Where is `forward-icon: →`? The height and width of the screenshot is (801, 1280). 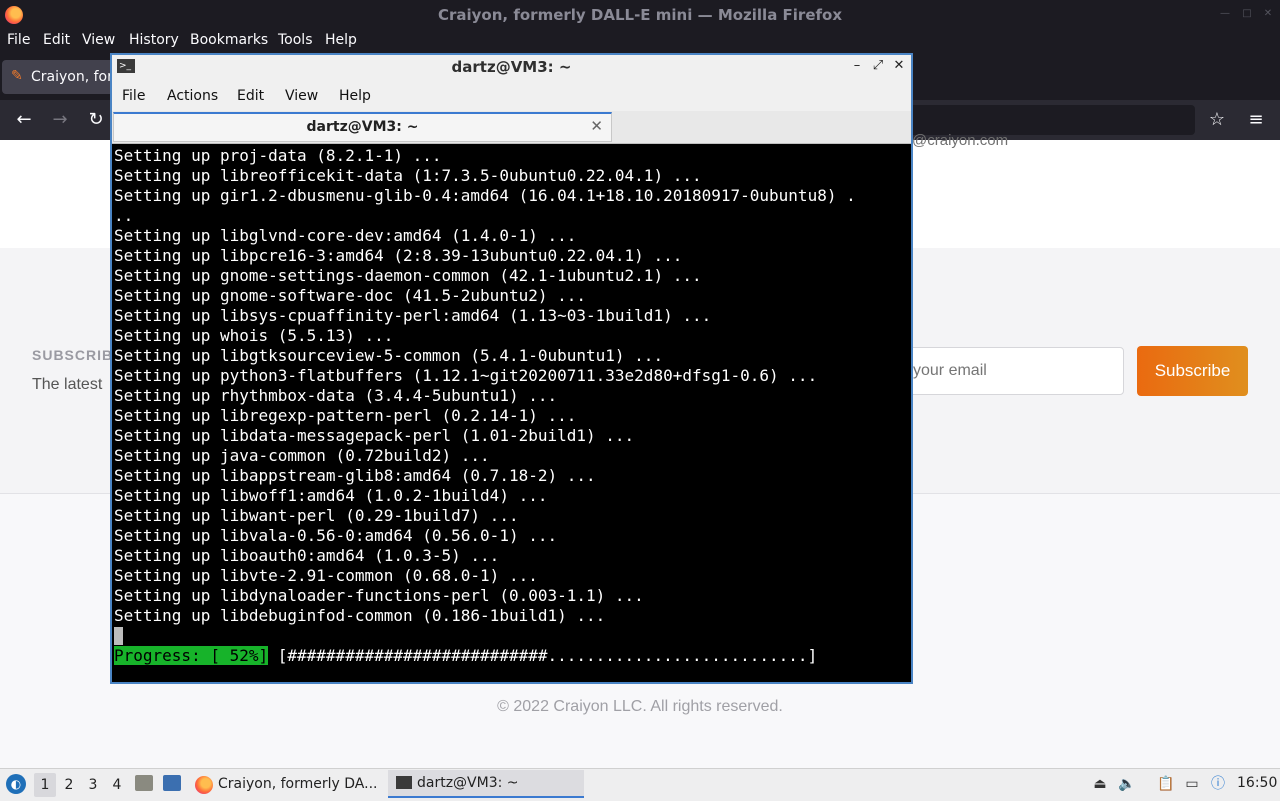
forward-icon: → is located at coordinates (60, 120).